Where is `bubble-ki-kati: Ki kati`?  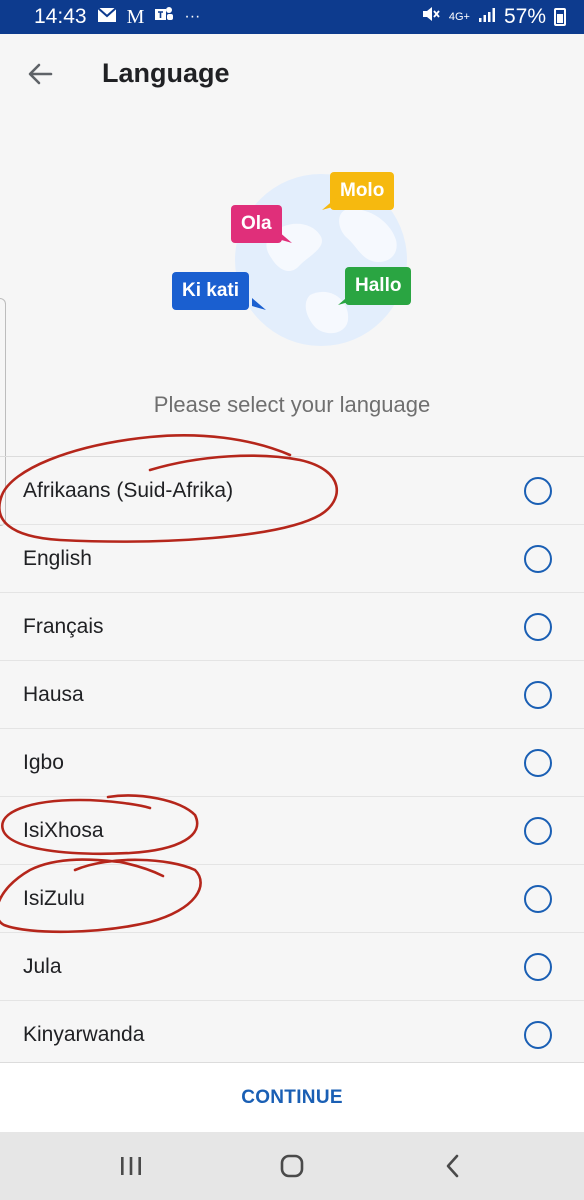
bubble-ki-kati: Ki kati is located at coordinates (211, 291).